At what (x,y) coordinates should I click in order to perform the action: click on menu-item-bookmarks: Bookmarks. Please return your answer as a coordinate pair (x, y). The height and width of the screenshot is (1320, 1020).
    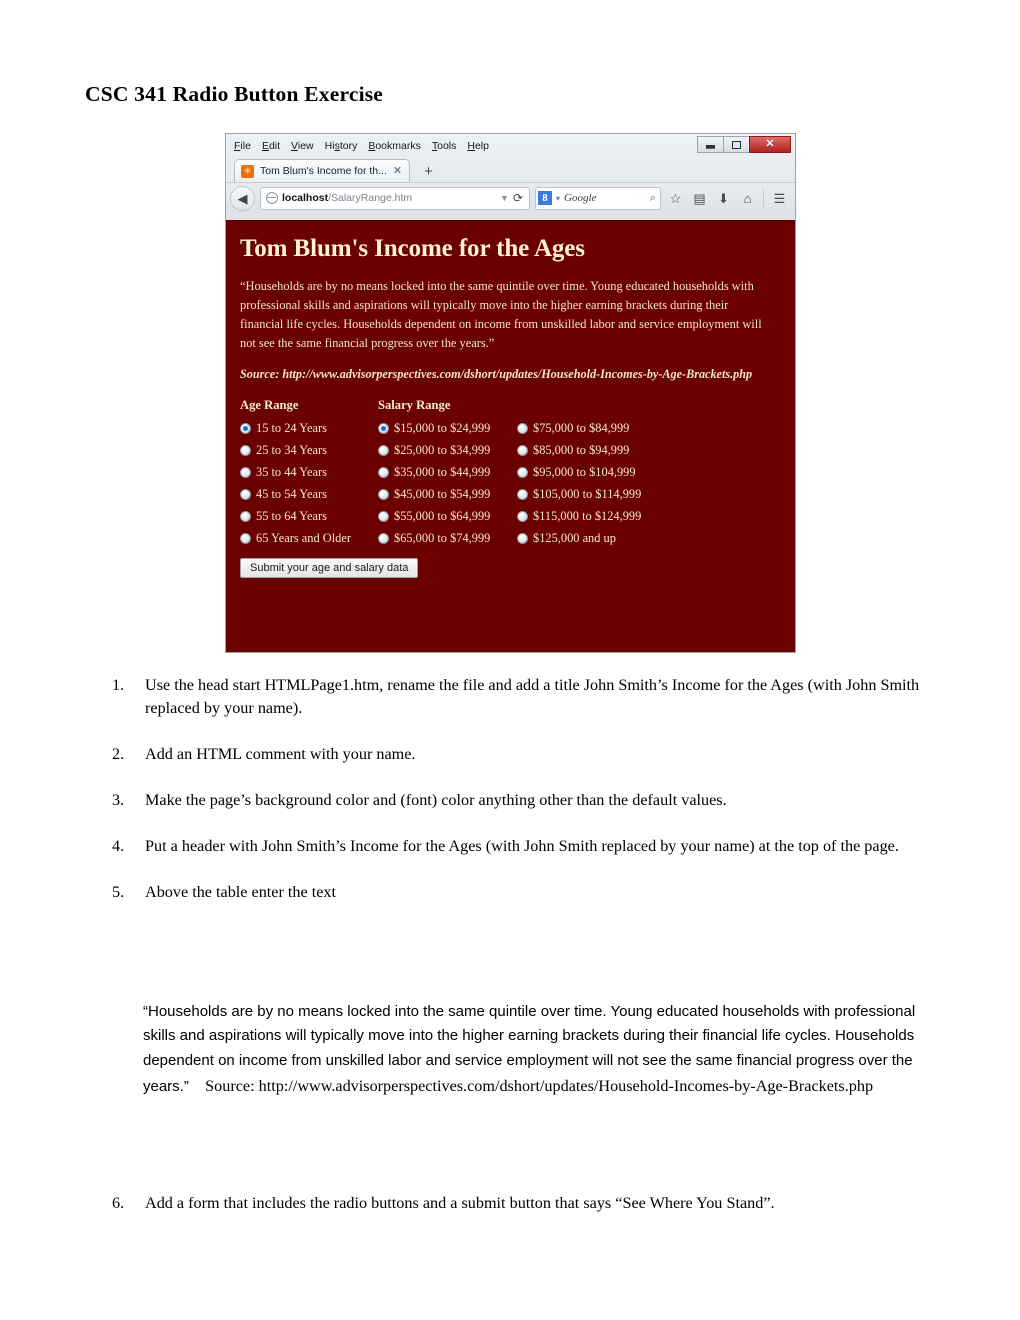
    Looking at the image, I should click on (394, 146).